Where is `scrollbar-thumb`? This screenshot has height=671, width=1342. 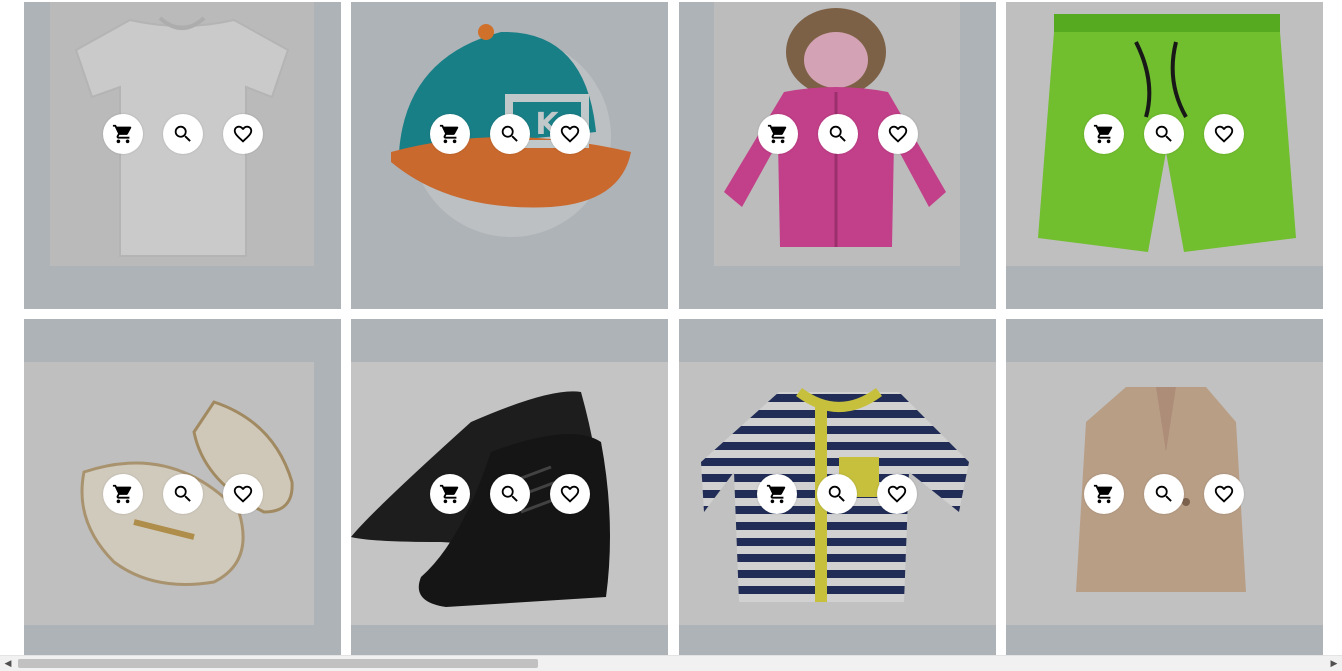
scrollbar-thumb is located at coordinates (278, 663).